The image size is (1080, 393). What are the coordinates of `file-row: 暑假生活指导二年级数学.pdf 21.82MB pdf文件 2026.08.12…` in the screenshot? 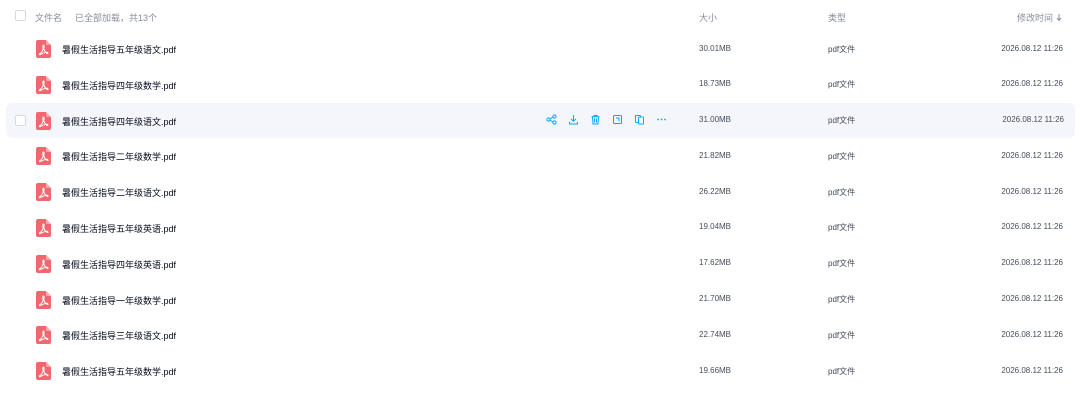 It's located at (540, 156).